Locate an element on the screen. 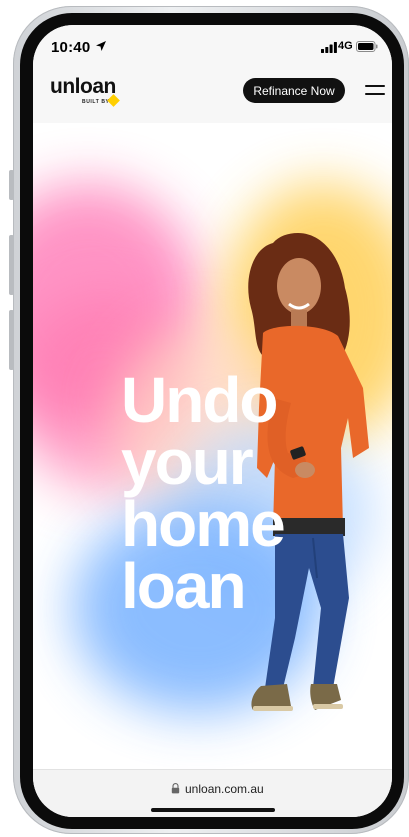 Image resolution: width=409 pixels, height=837 pixels. mute-switch is located at coordinates (11, 185).